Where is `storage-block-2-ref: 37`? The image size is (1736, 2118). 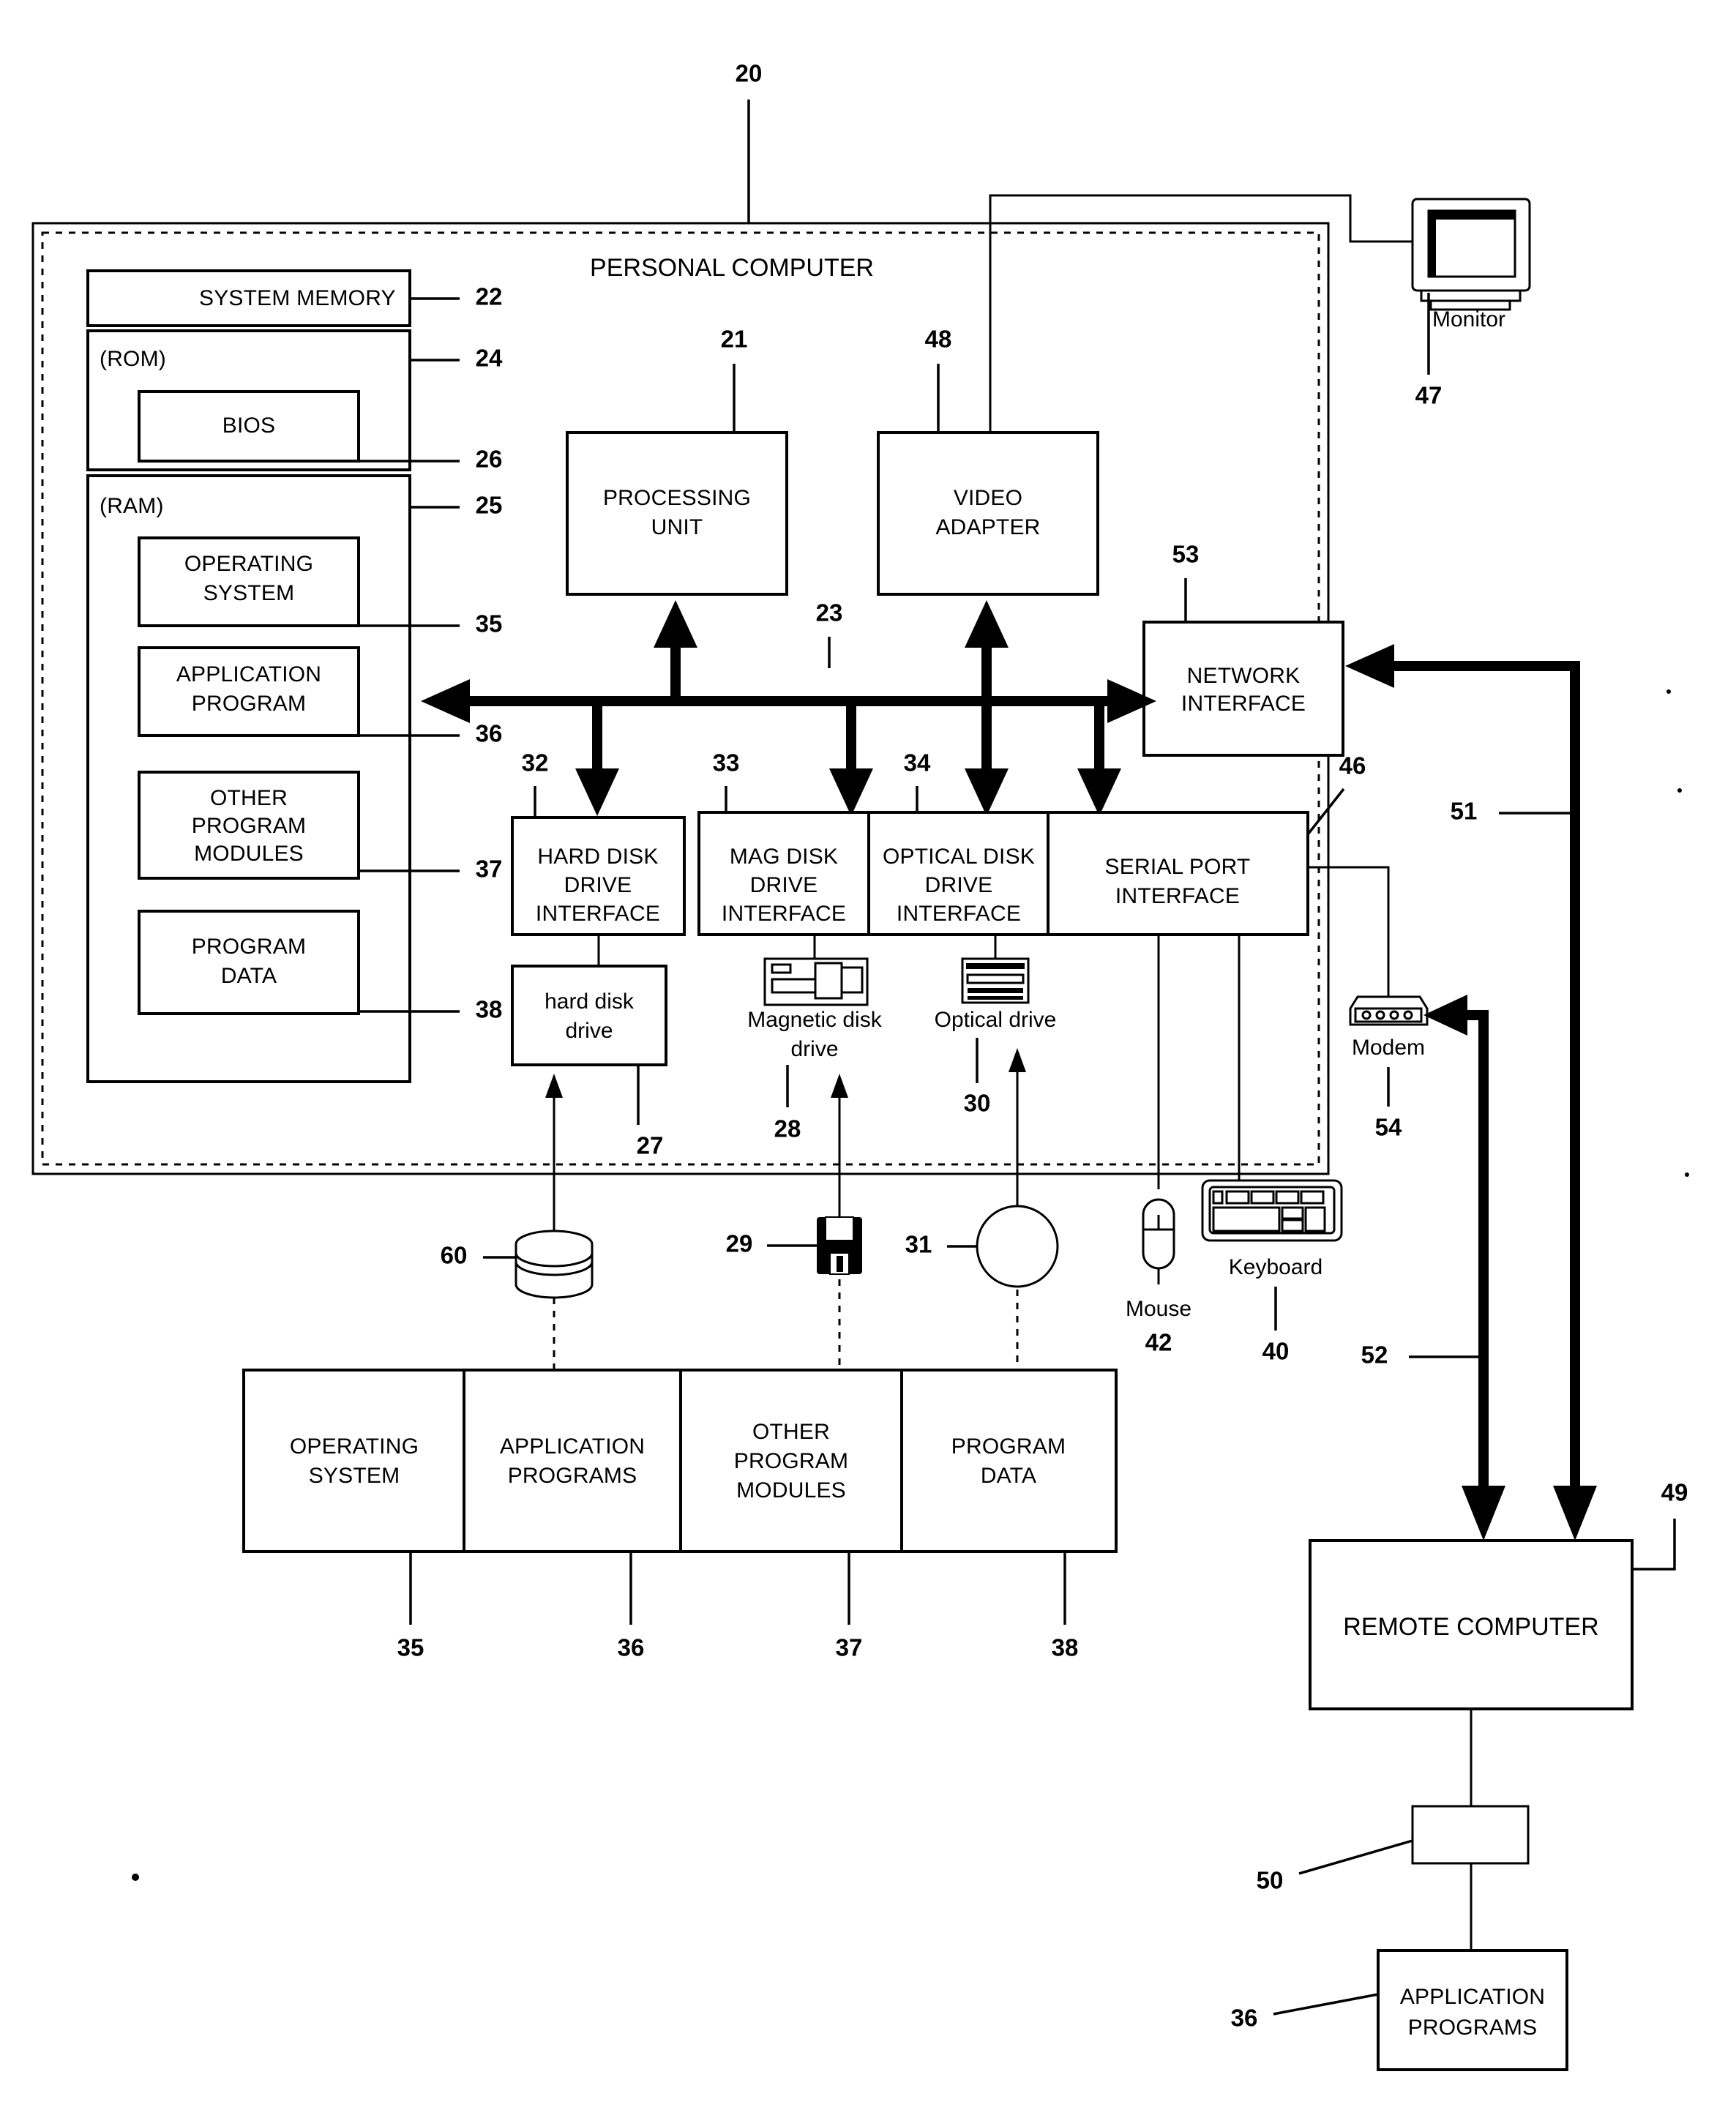
storage-block-2-ref: 37 is located at coordinates (850, 1648).